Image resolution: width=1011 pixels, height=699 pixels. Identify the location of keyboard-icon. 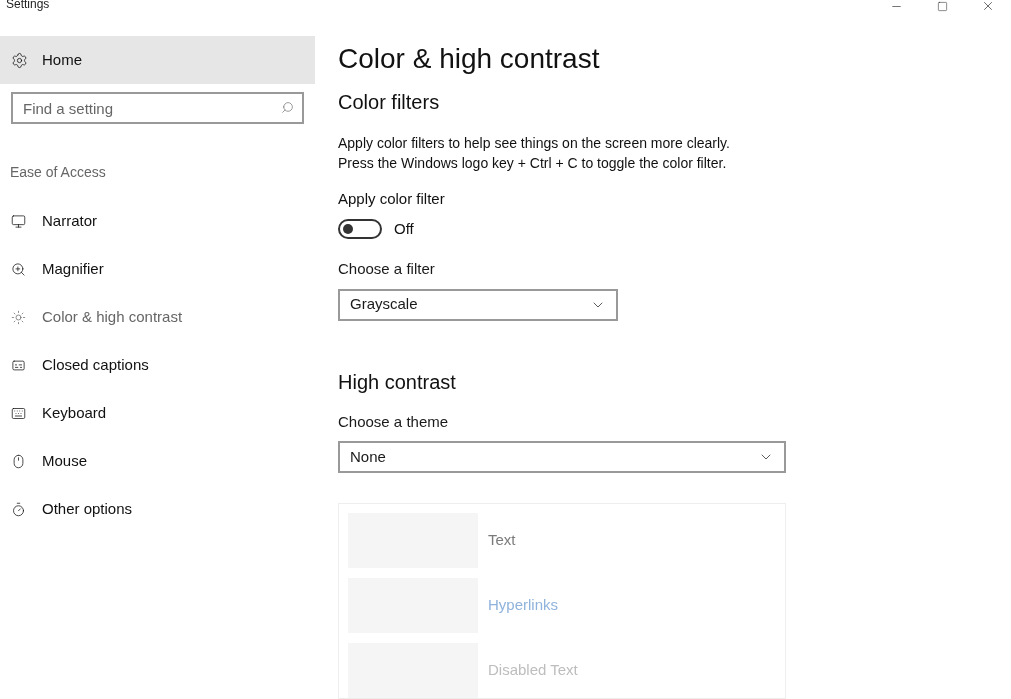
(18, 413).